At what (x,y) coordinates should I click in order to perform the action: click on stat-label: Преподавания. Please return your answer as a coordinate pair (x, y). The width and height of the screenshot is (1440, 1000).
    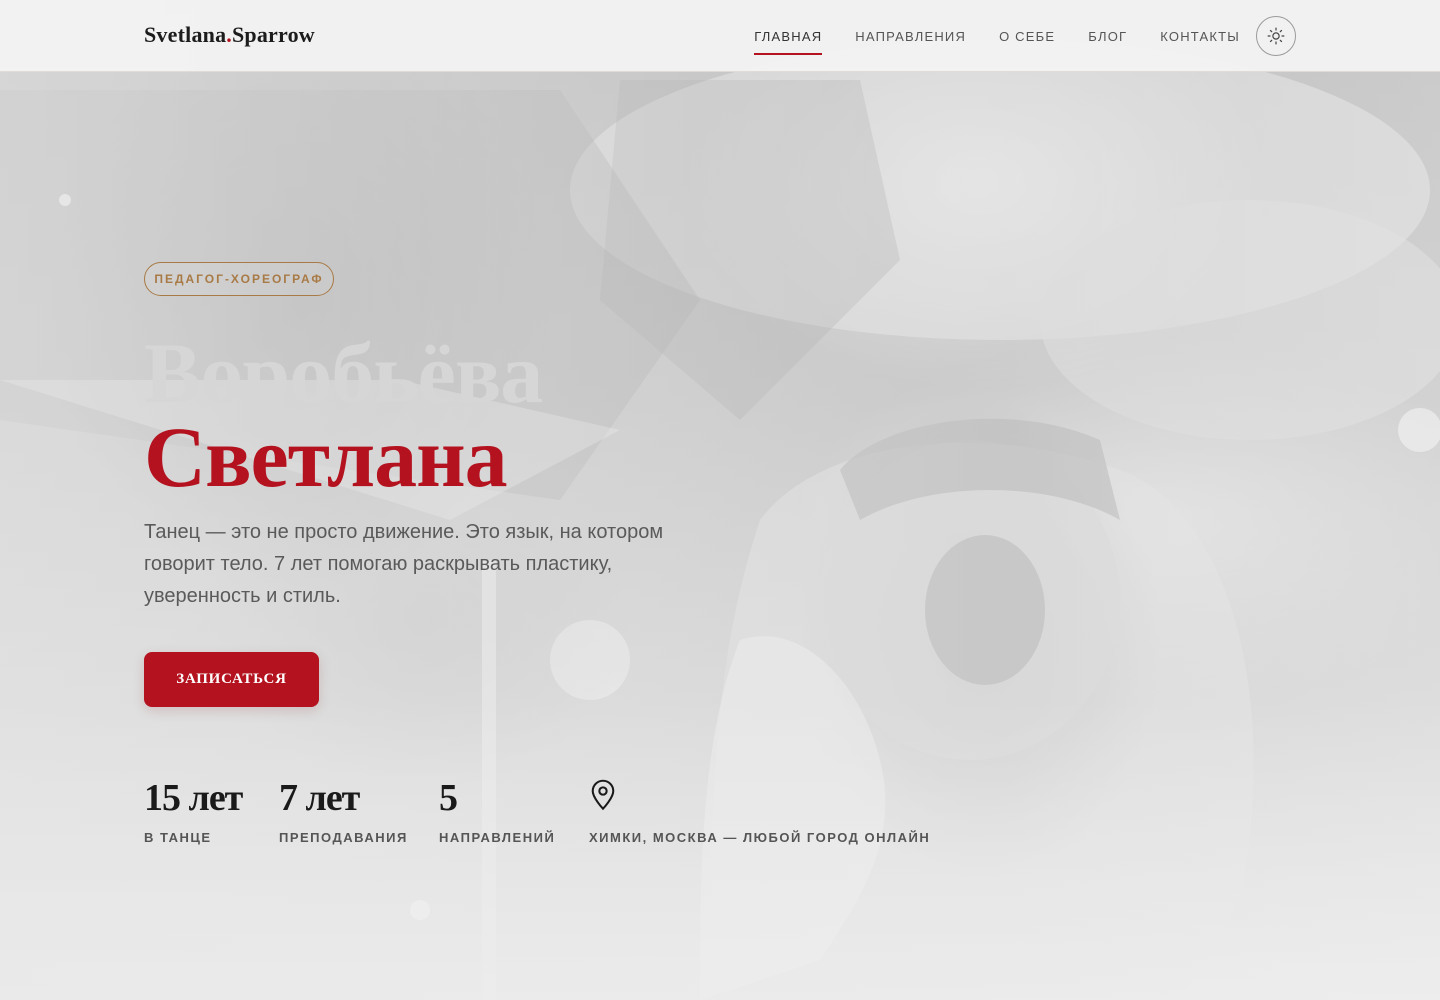
    Looking at the image, I should click on (343, 837).